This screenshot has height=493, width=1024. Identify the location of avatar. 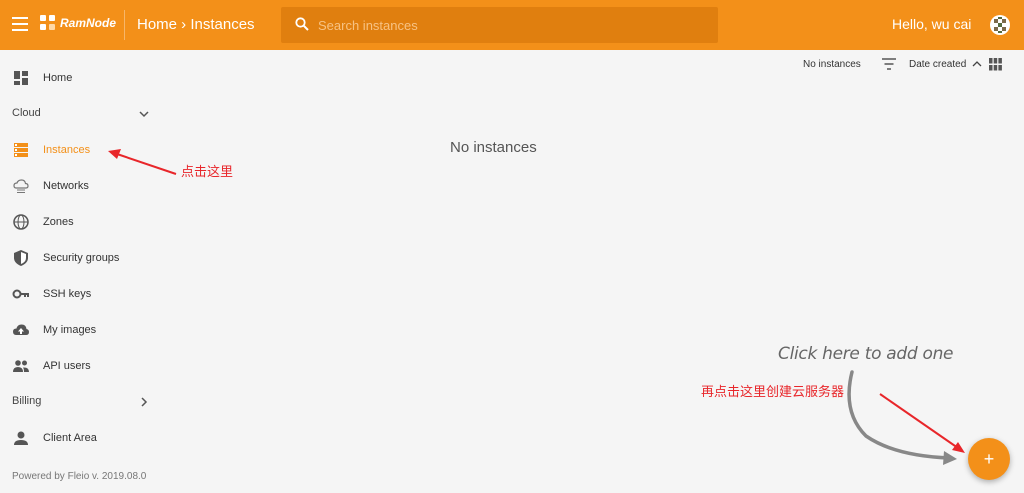
(1000, 25).